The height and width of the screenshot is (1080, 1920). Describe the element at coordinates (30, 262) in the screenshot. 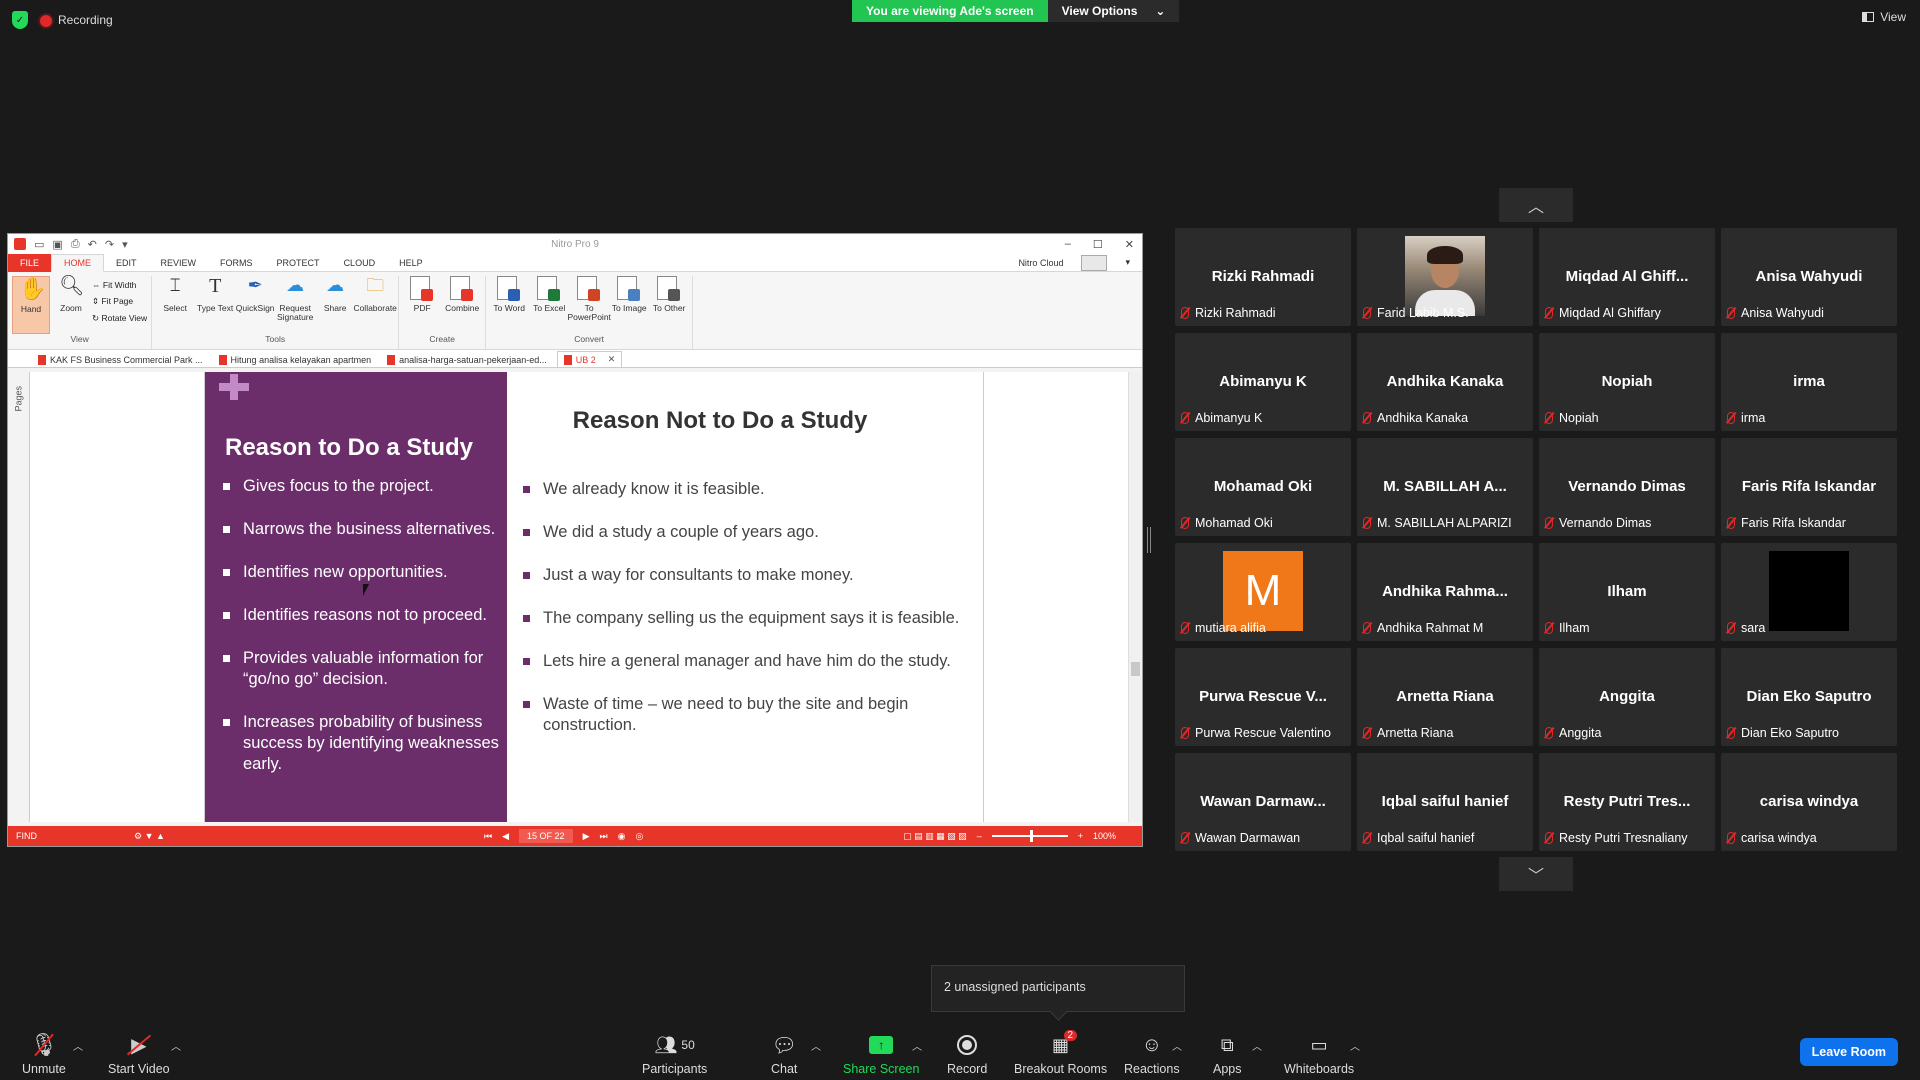

I see `tab-file: FILE` at that location.